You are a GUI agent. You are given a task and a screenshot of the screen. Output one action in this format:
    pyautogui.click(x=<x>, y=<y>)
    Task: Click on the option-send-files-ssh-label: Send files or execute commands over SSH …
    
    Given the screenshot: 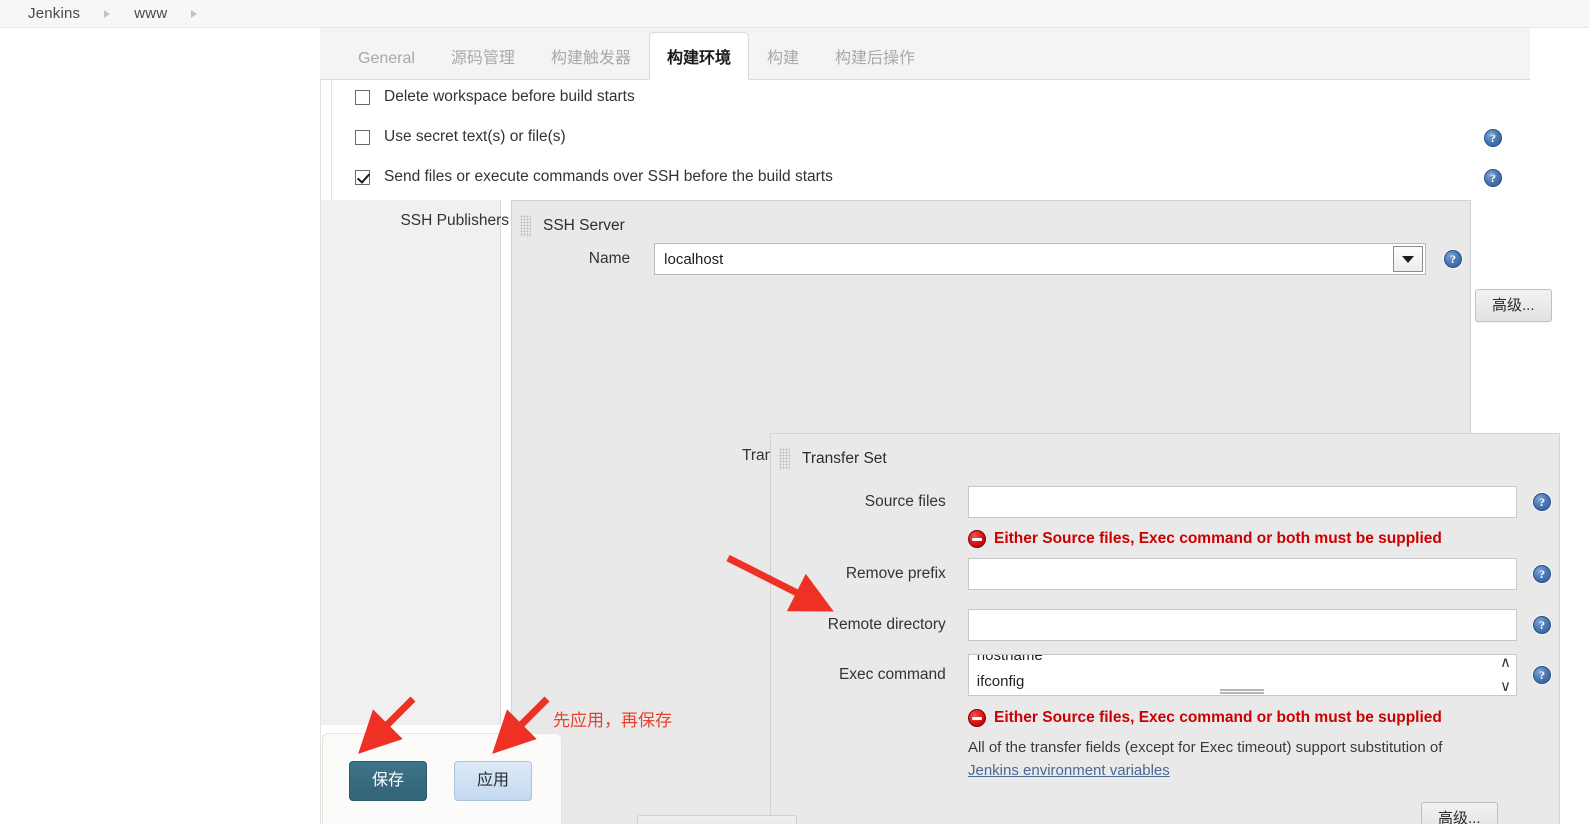 What is the action you would take?
    pyautogui.click(x=608, y=176)
    